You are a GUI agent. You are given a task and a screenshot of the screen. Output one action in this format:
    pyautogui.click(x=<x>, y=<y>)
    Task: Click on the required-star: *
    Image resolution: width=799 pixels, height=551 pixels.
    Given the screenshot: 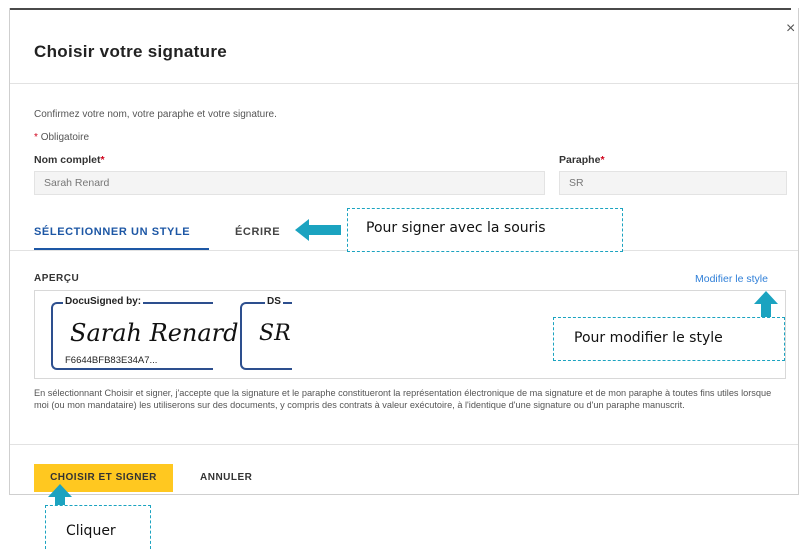 What is the action you would take?
    pyautogui.click(x=36, y=137)
    